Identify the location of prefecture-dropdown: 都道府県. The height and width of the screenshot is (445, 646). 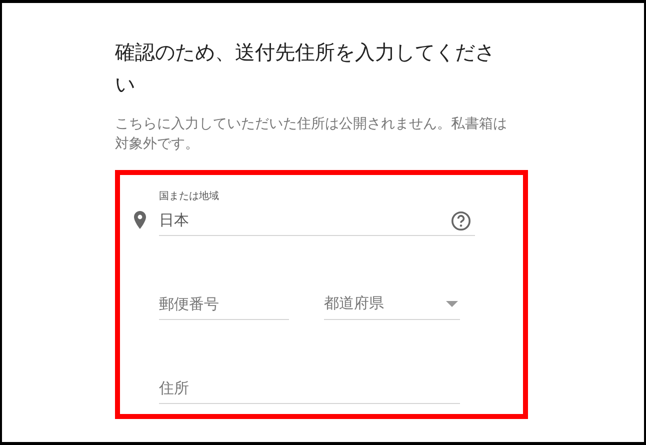
(392, 304).